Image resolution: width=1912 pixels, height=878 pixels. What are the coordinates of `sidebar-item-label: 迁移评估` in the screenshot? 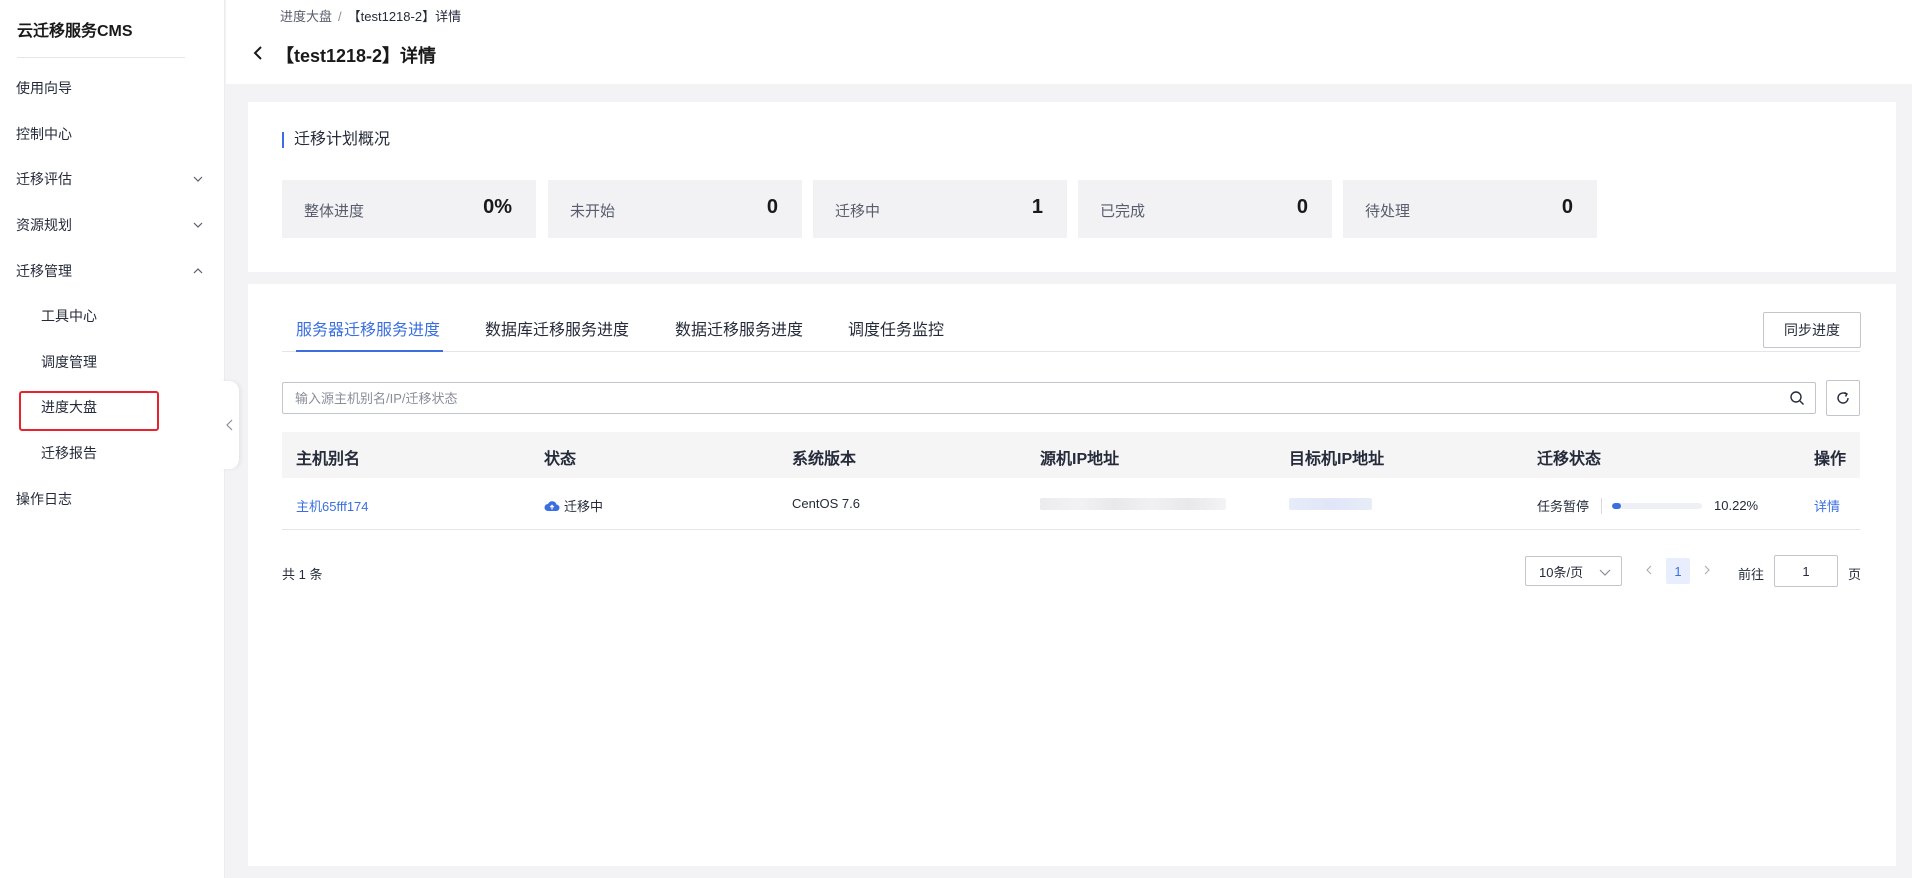 It's located at (44, 179).